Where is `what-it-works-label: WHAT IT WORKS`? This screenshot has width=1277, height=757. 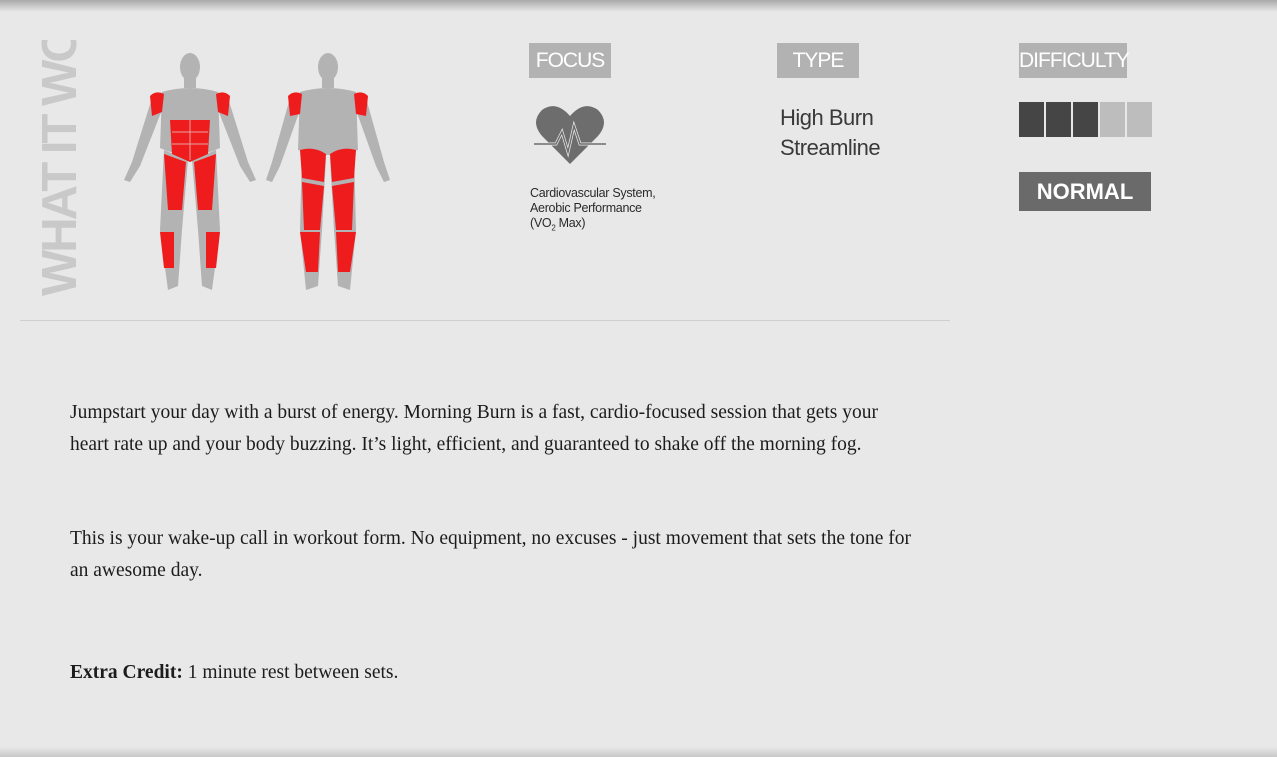
what-it-works-label: WHAT IT WORKS is located at coordinates (60, 168).